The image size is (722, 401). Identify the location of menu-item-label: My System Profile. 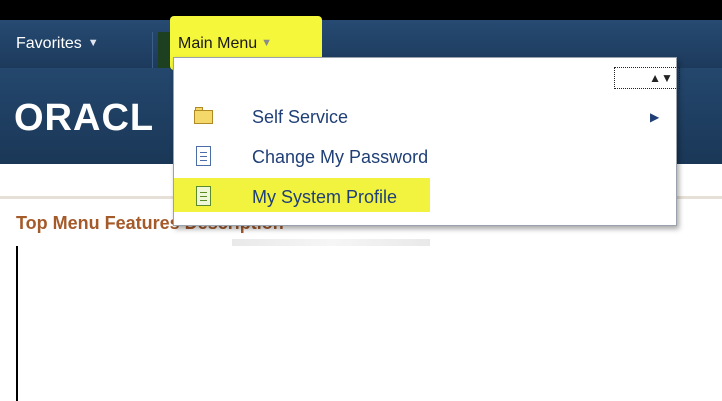
(325, 197).